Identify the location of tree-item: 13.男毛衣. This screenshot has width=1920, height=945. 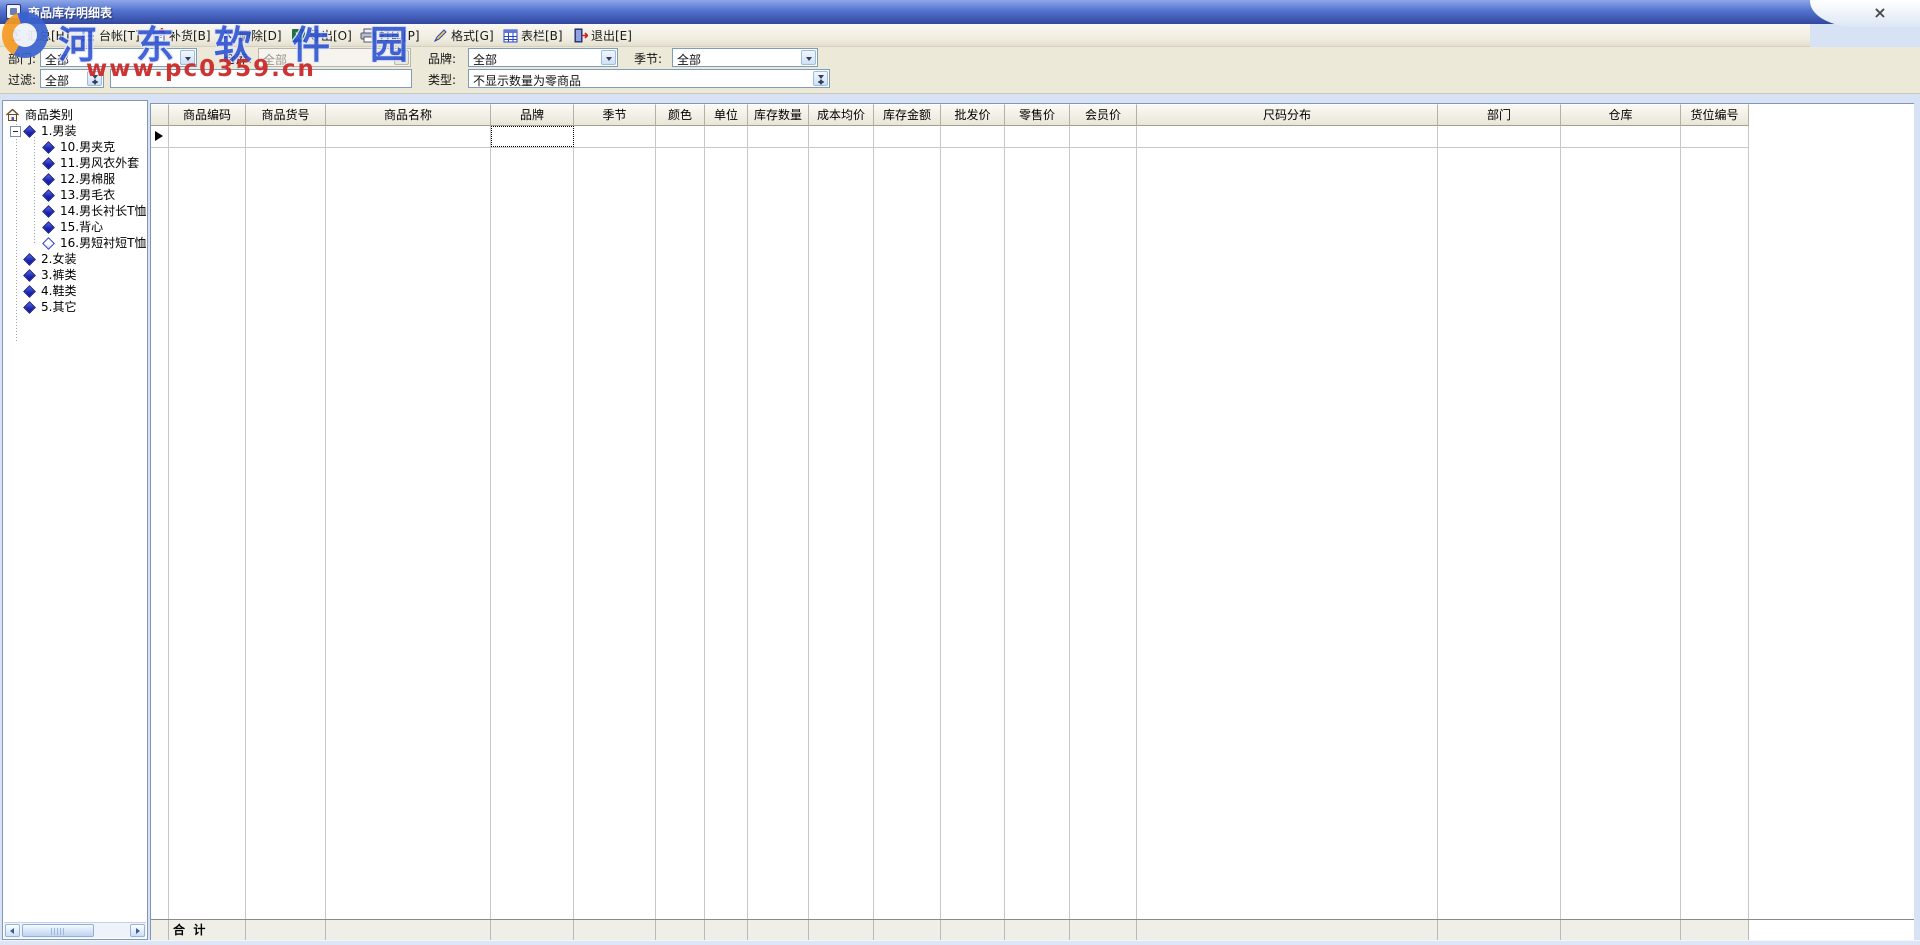
(75, 195).